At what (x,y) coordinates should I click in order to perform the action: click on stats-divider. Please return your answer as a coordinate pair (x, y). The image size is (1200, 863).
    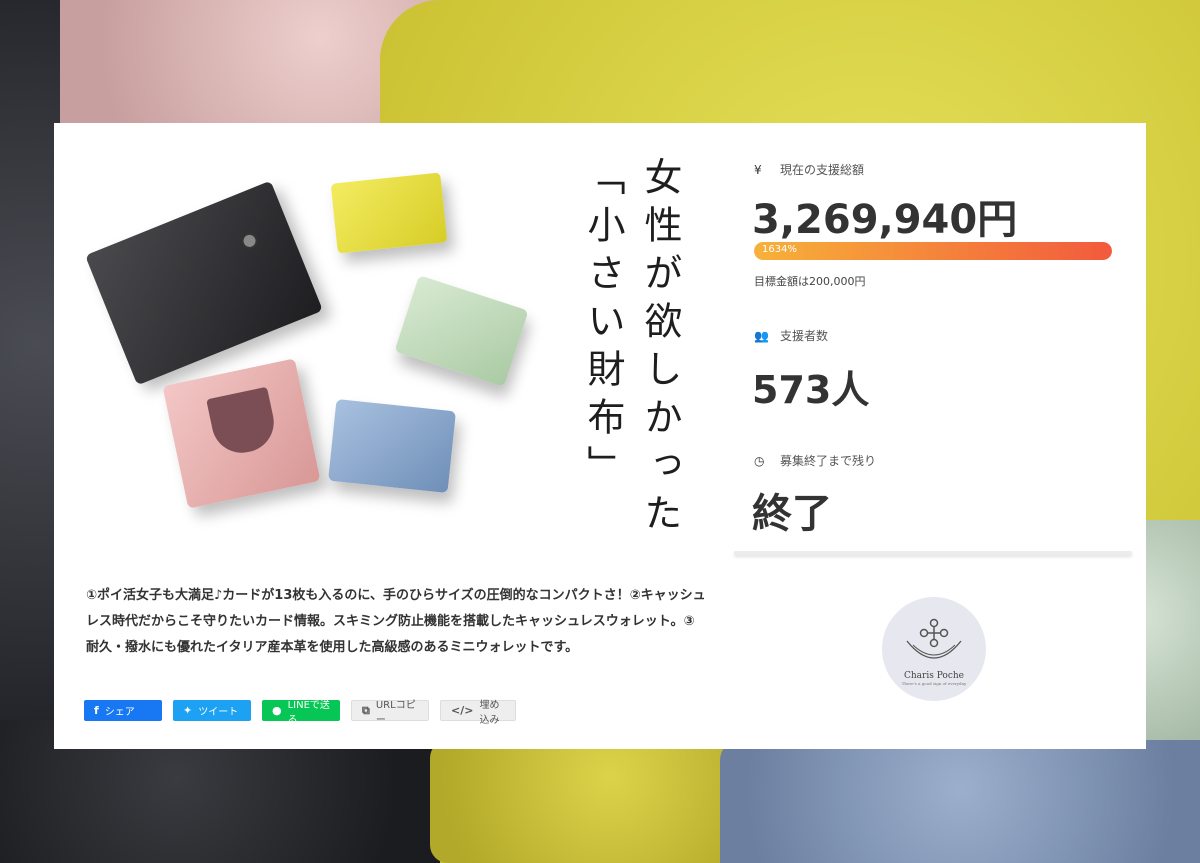
    Looking at the image, I should click on (933, 553).